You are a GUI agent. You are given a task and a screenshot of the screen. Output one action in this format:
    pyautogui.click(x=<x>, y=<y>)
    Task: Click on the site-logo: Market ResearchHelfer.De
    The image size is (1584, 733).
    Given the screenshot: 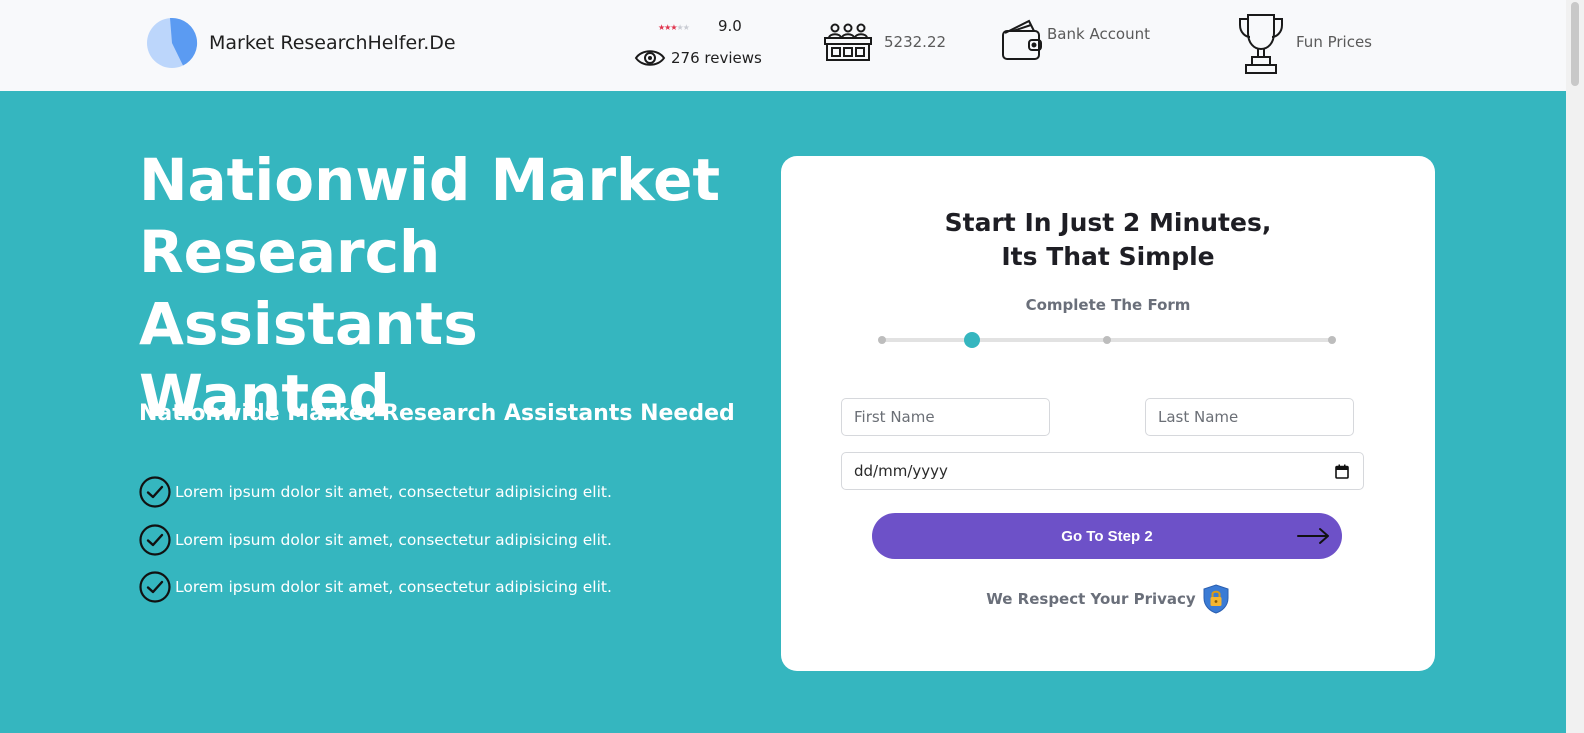 What is the action you would take?
    pyautogui.click(x=301, y=43)
    